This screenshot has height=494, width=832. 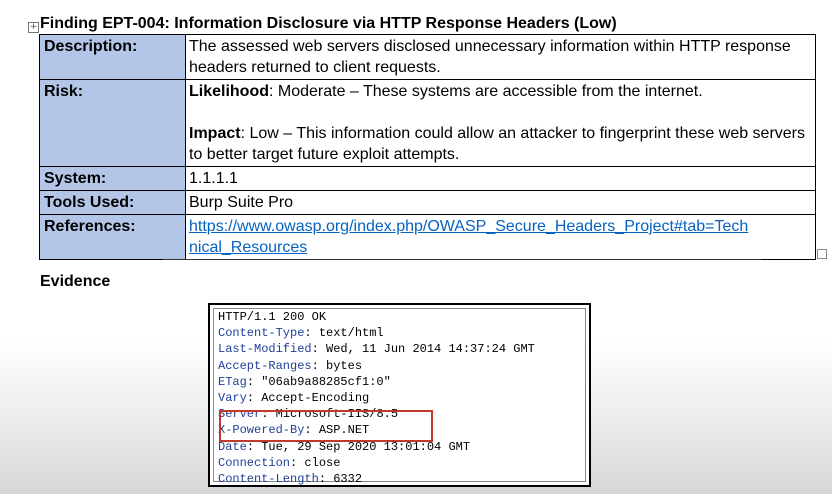 I want to click on http-header-line: Connection: close, so click(x=399, y=463).